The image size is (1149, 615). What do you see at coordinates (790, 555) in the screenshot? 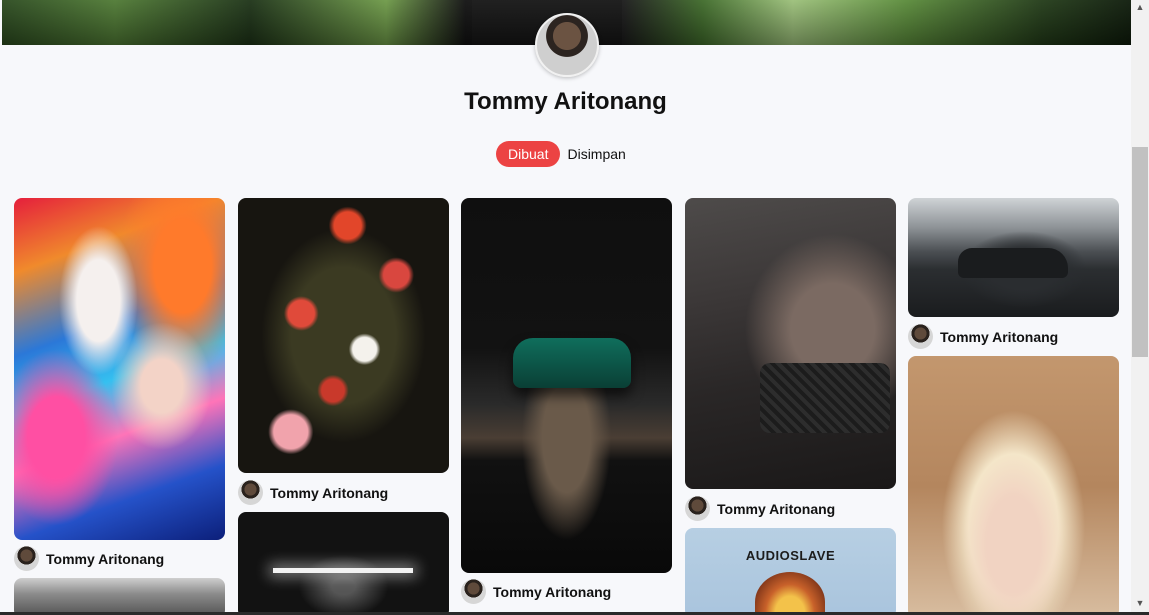
I see `album-title: AUDIOSLAVE` at bounding box center [790, 555].